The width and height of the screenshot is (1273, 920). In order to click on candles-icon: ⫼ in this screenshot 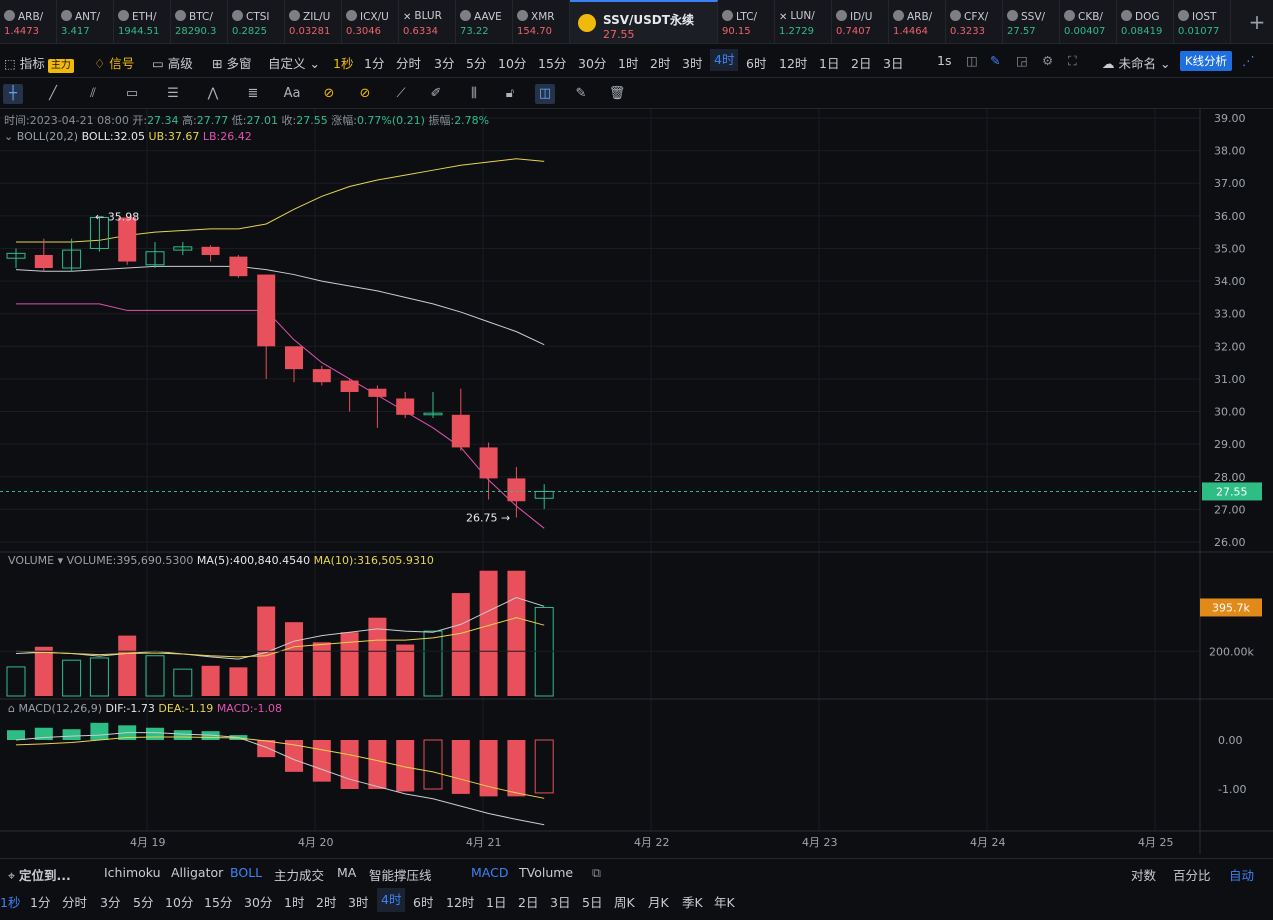, I will do `click(474, 94)`.